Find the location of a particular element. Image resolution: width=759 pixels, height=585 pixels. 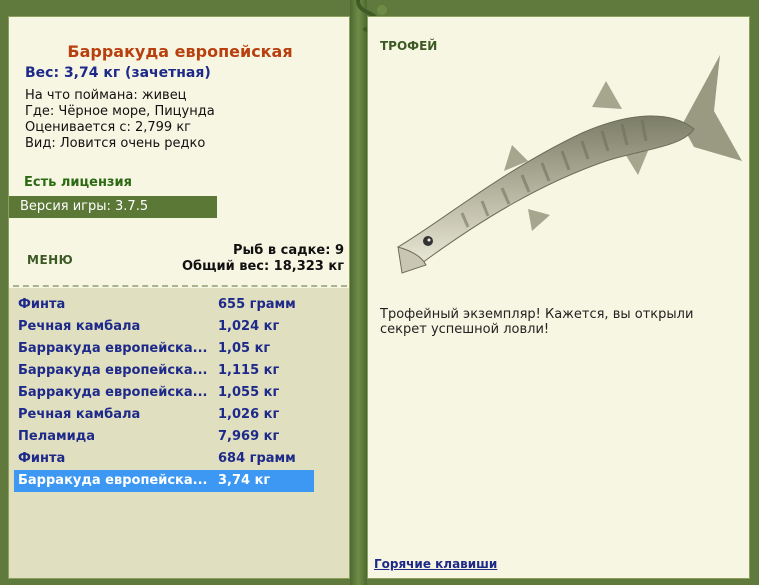

divider is located at coordinates (180, 286).